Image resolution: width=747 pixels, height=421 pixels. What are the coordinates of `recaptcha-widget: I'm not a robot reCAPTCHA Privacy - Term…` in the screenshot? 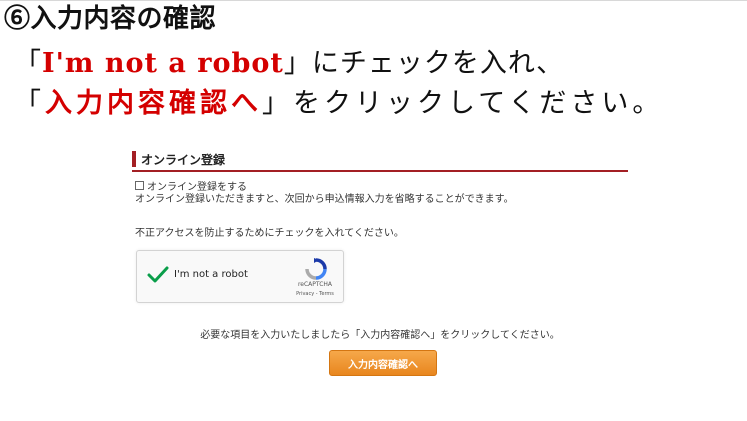 It's located at (240, 276).